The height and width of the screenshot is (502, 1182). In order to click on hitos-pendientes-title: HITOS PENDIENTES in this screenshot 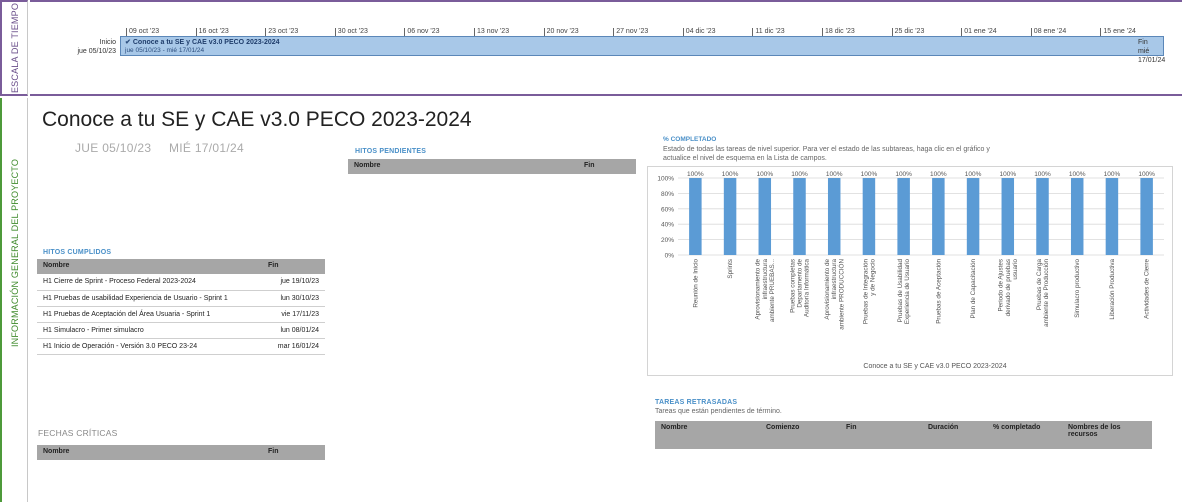, I will do `click(391, 151)`.